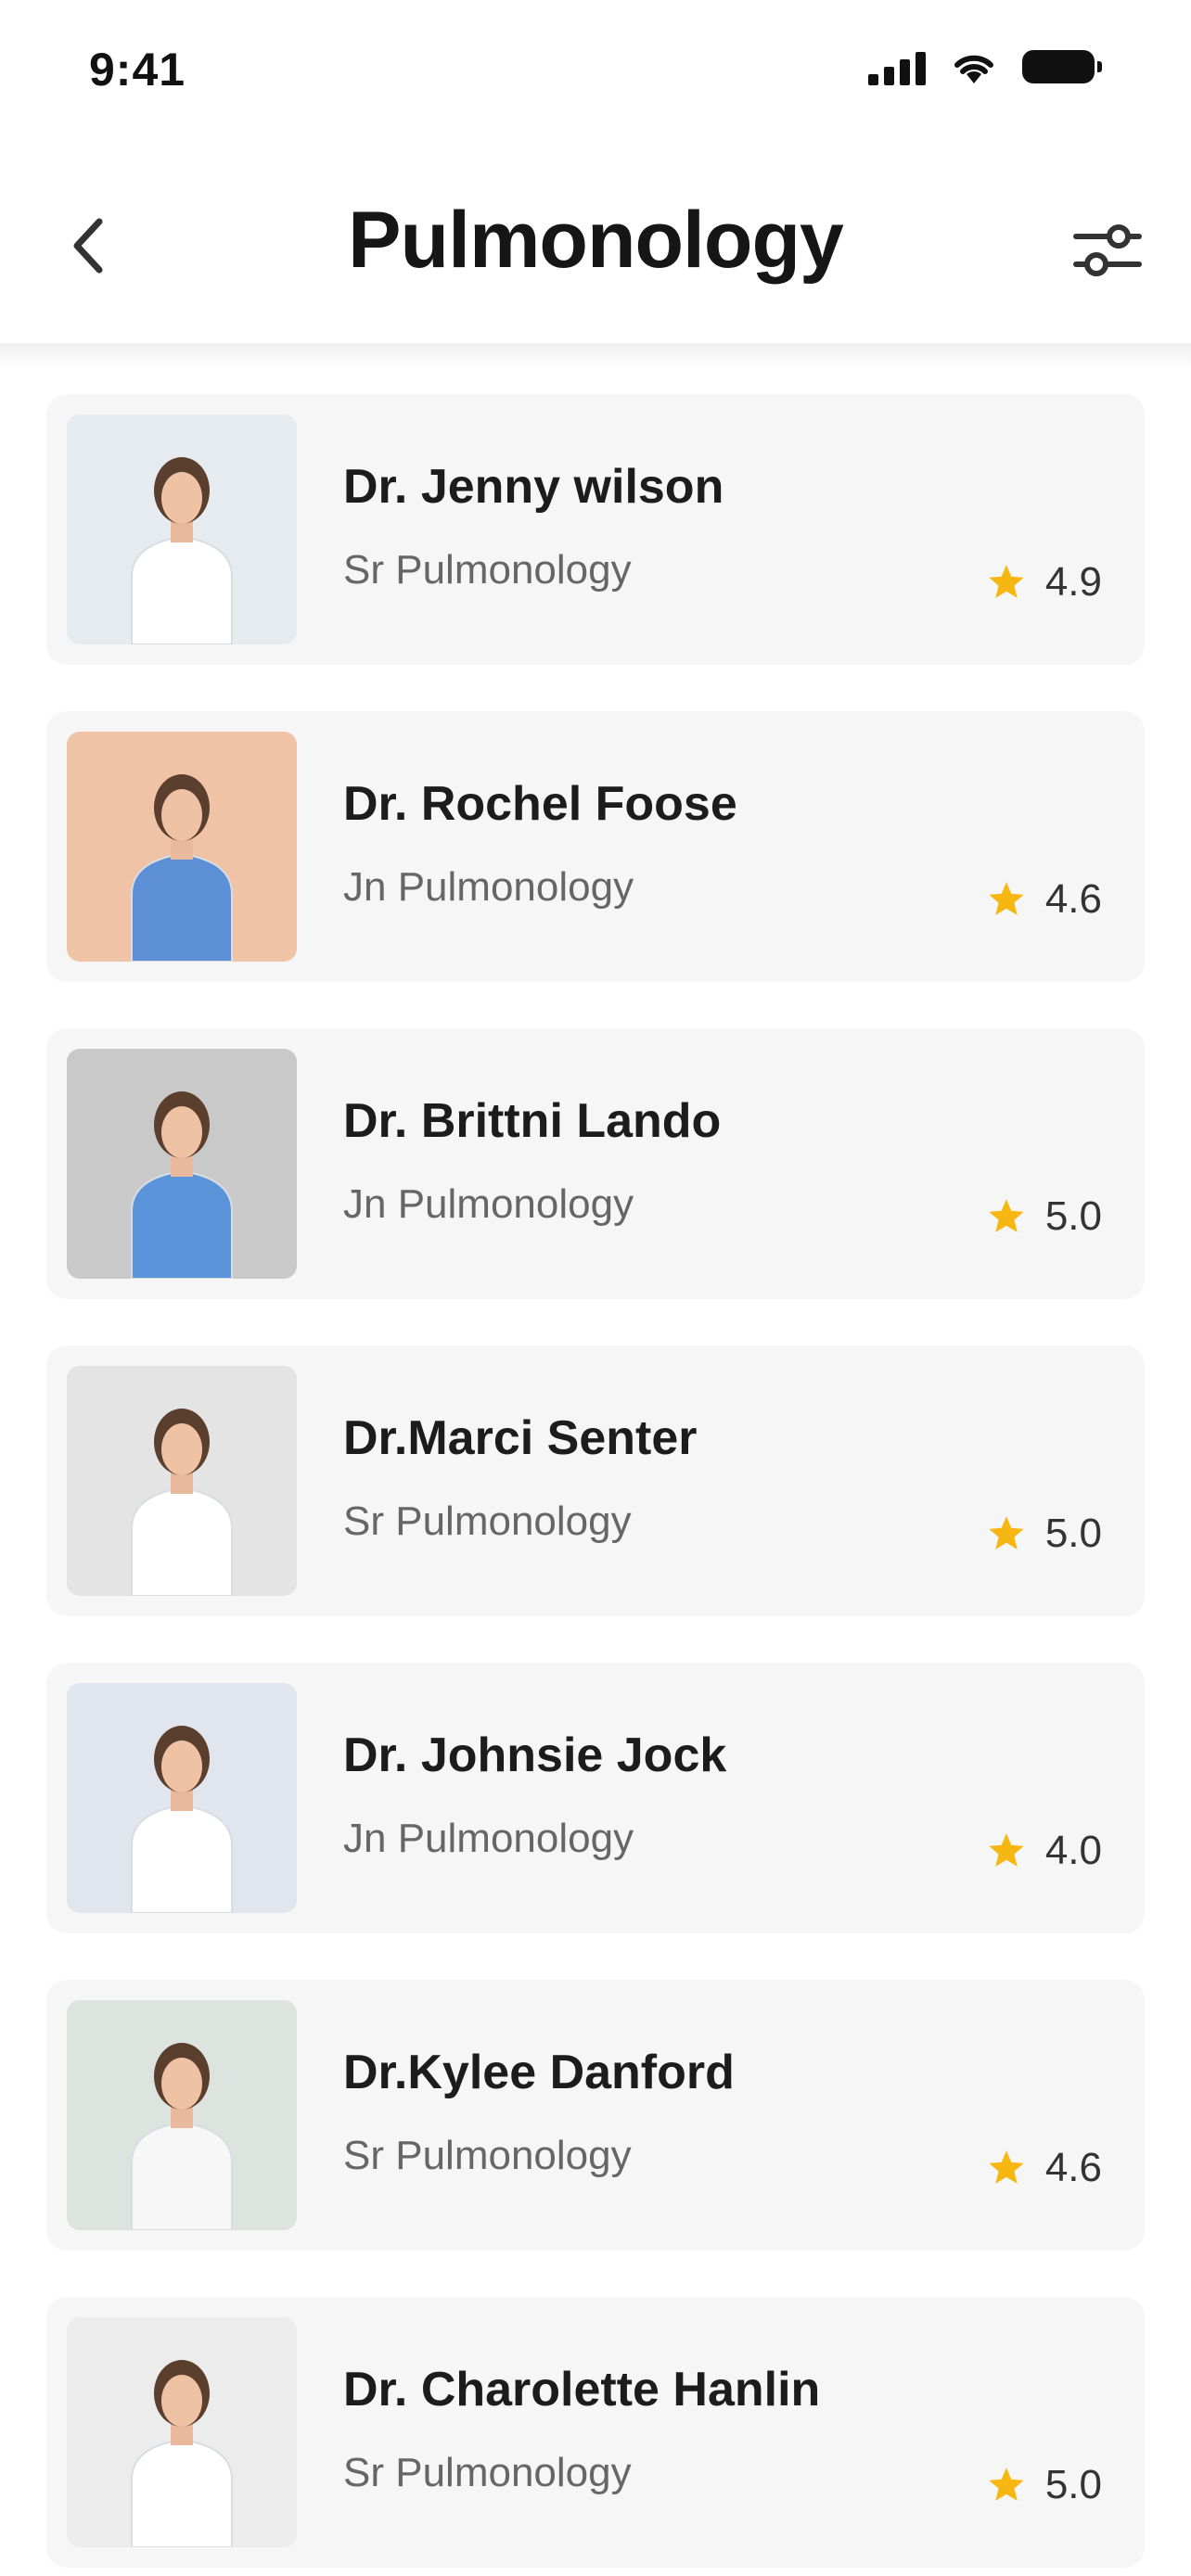  Describe the element at coordinates (137, 70) in the screenshot. I see `status-time: 9:41` at that location.